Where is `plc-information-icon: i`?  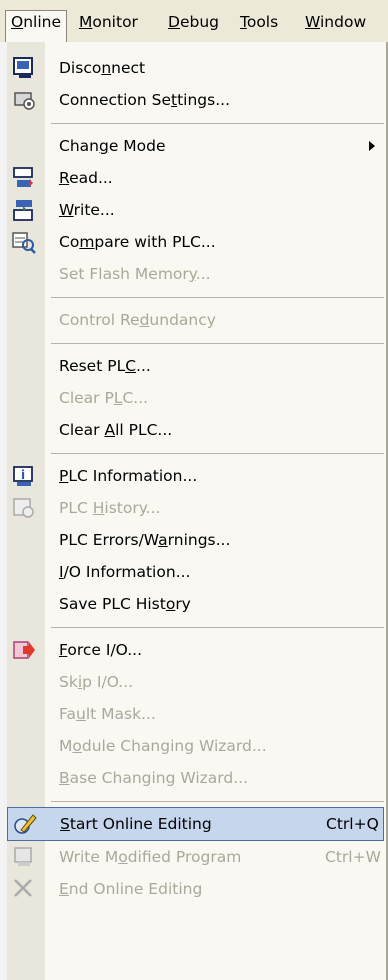 plc-information-icon: i is located at coordinates (23, 476).